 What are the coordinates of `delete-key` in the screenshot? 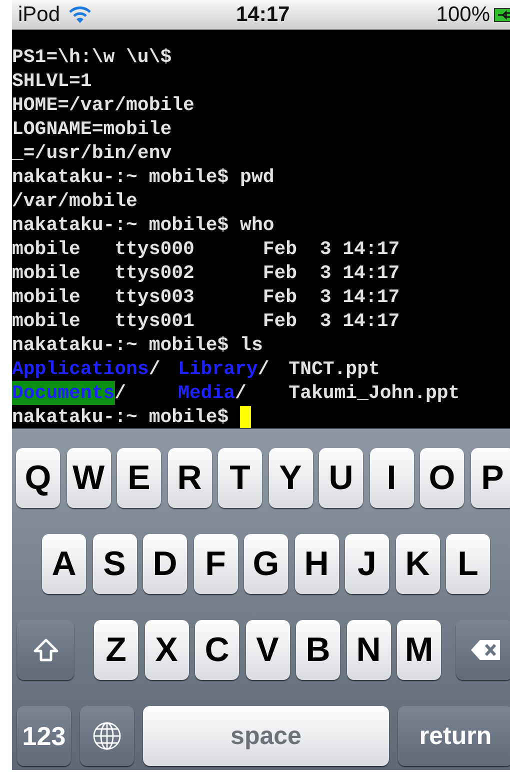 It's located at (483, 650).